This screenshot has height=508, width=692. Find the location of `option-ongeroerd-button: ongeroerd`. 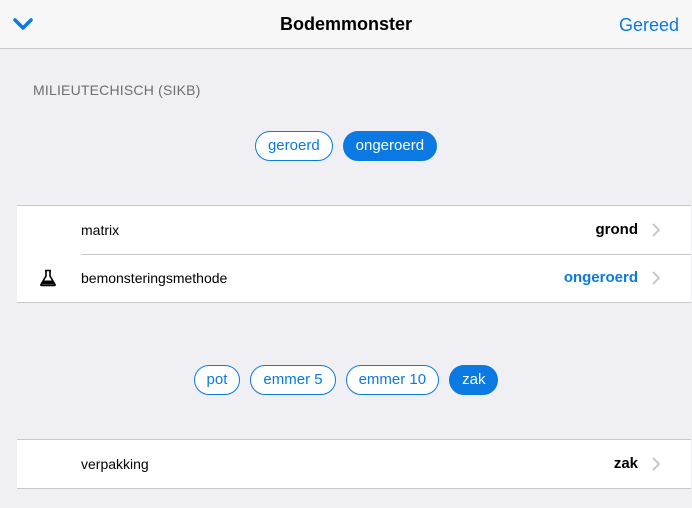

option-ongeroerd-button: ongeroerd is located at coordinates (390, 146).